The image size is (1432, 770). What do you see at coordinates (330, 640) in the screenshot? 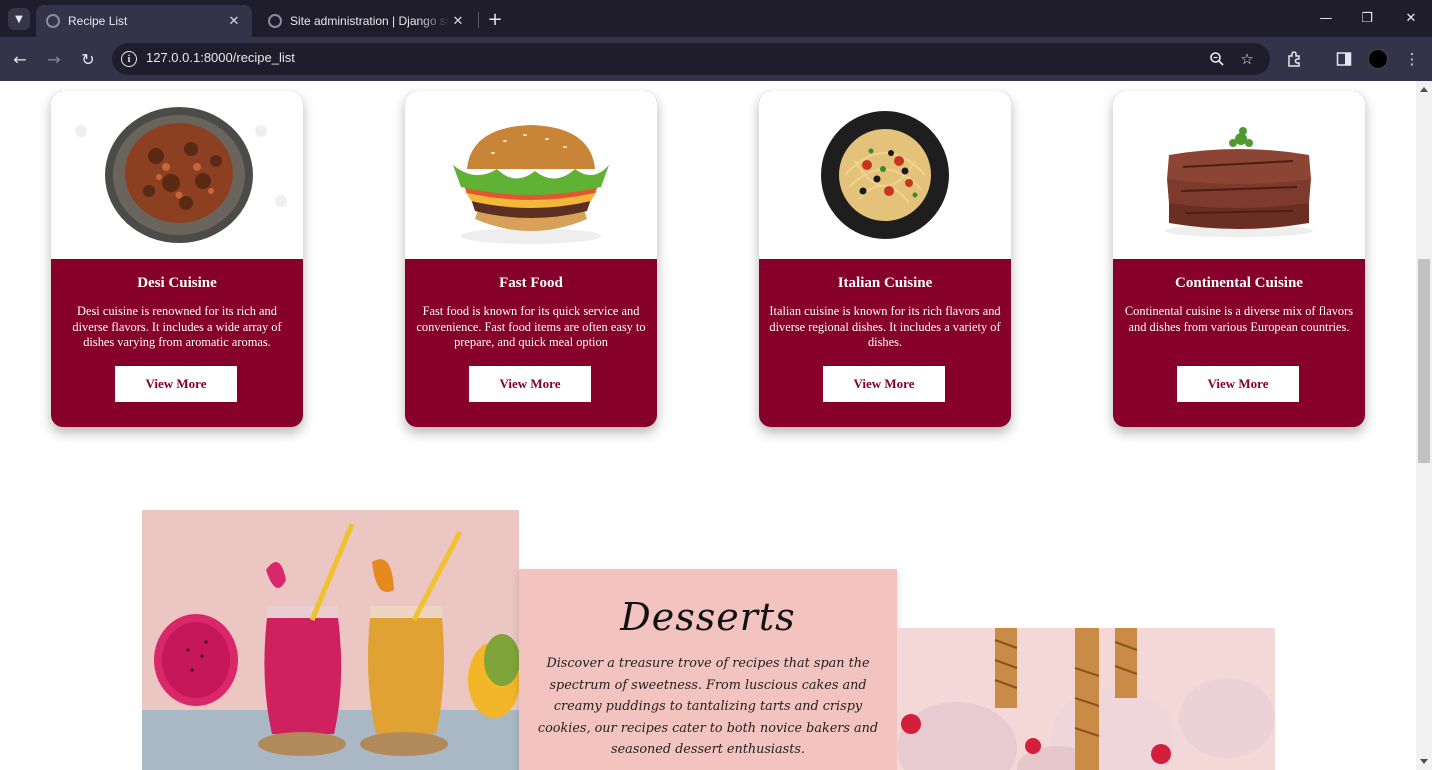
I see `dessert-image-smoothies` at bounding box center [330, 640].